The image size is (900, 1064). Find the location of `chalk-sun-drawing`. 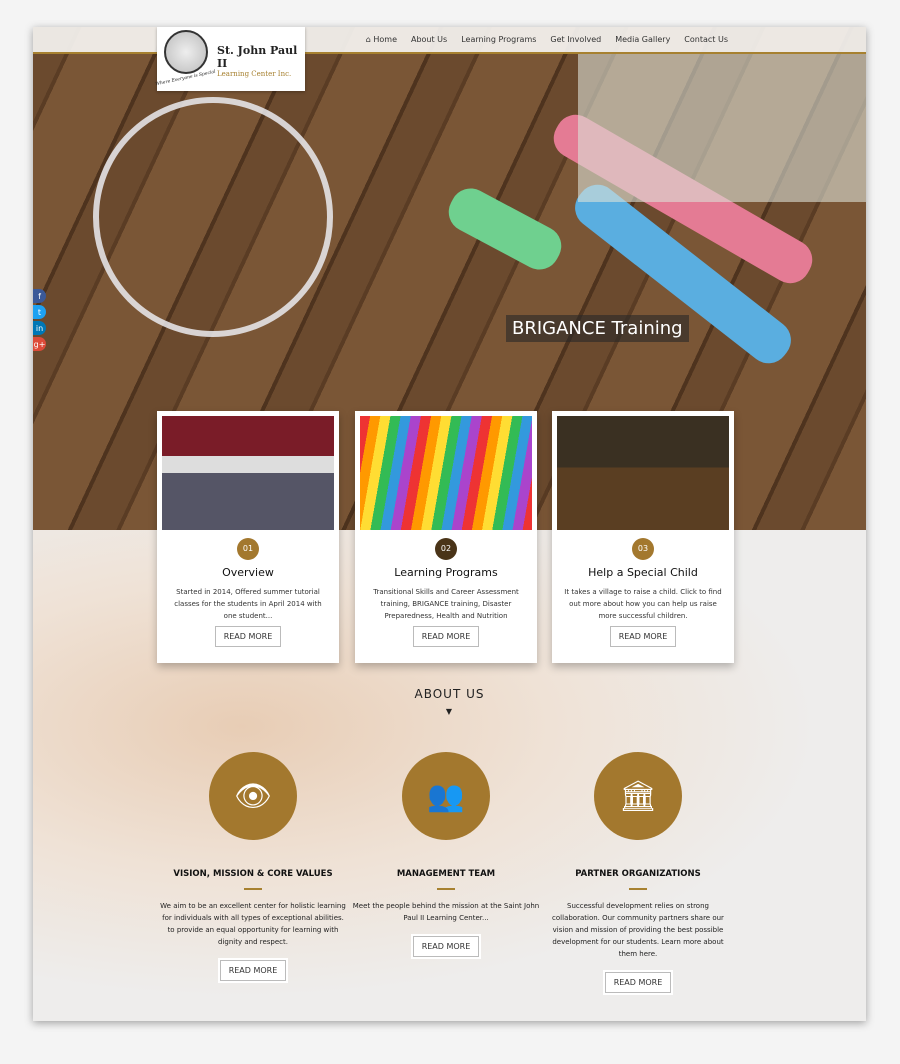

chalk-sun-drawing is located at coordinates (213, 217).